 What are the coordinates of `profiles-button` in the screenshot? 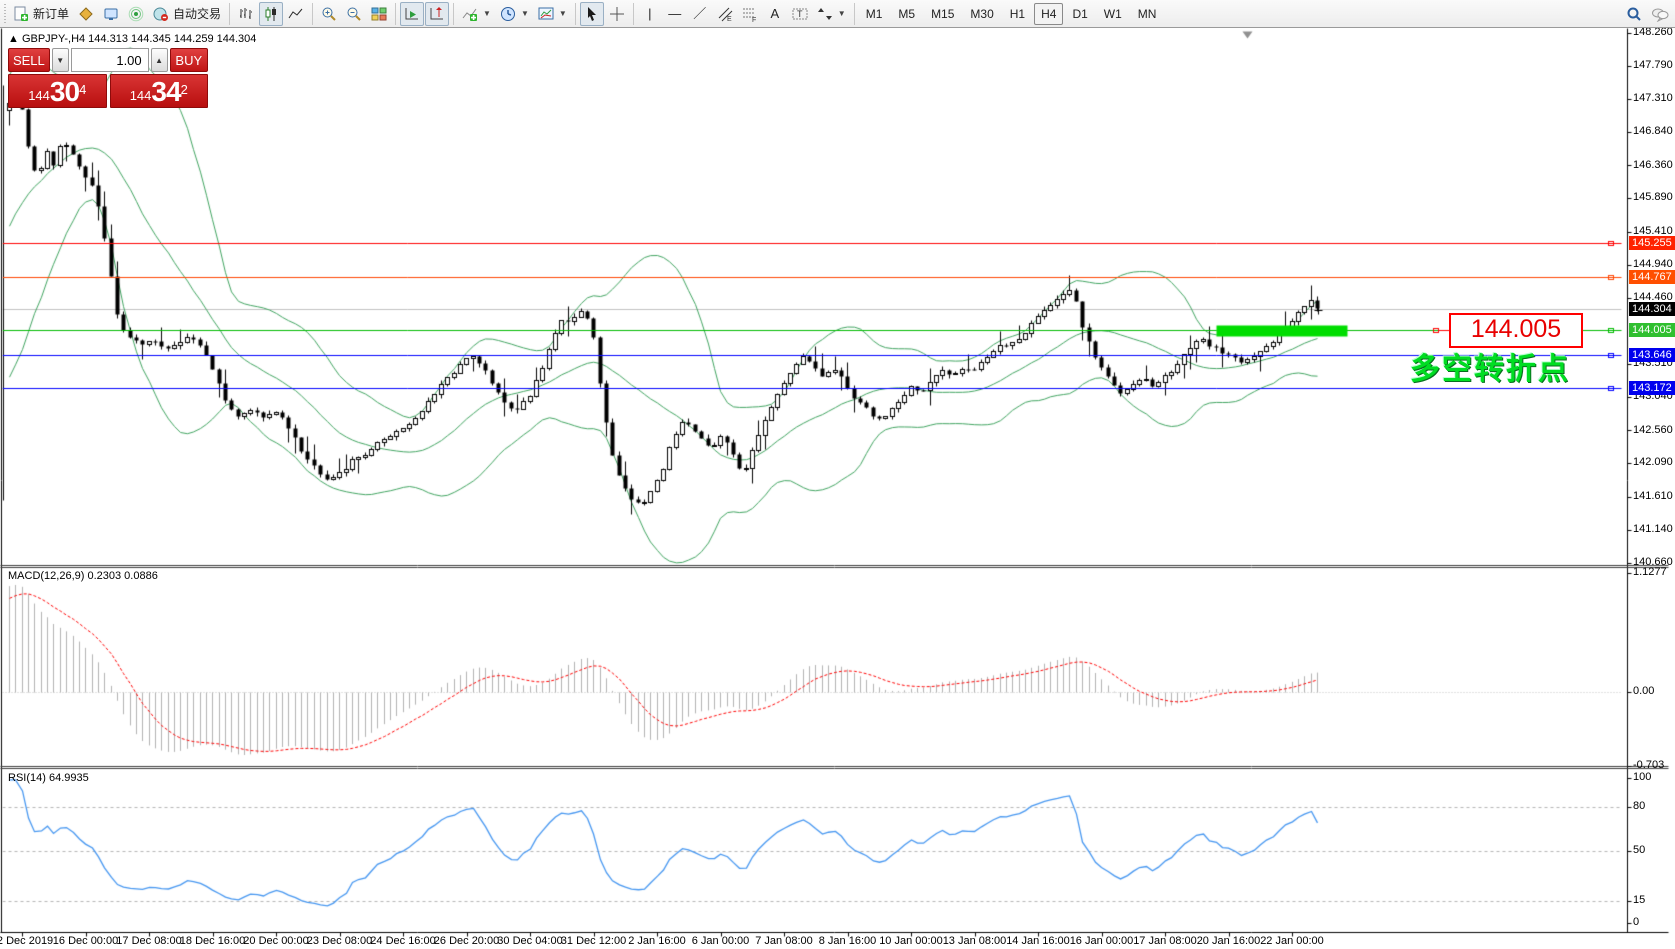 It's located at (86, 14).